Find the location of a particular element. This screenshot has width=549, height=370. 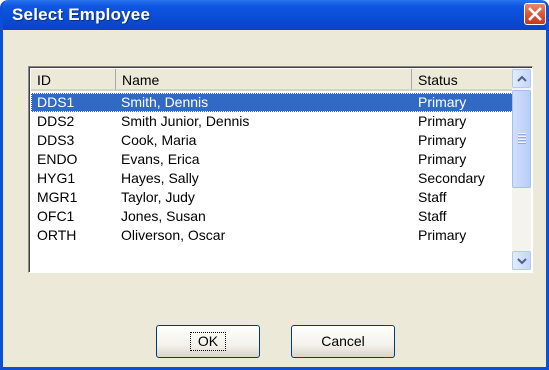

scrollbar-thumb is located at coordinates (521, 139).